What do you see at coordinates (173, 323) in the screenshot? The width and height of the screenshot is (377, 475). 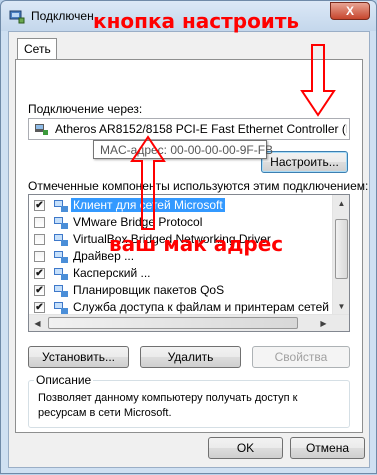 I see `horizontal-scroll-thumb` at bounding box center [173, 323].